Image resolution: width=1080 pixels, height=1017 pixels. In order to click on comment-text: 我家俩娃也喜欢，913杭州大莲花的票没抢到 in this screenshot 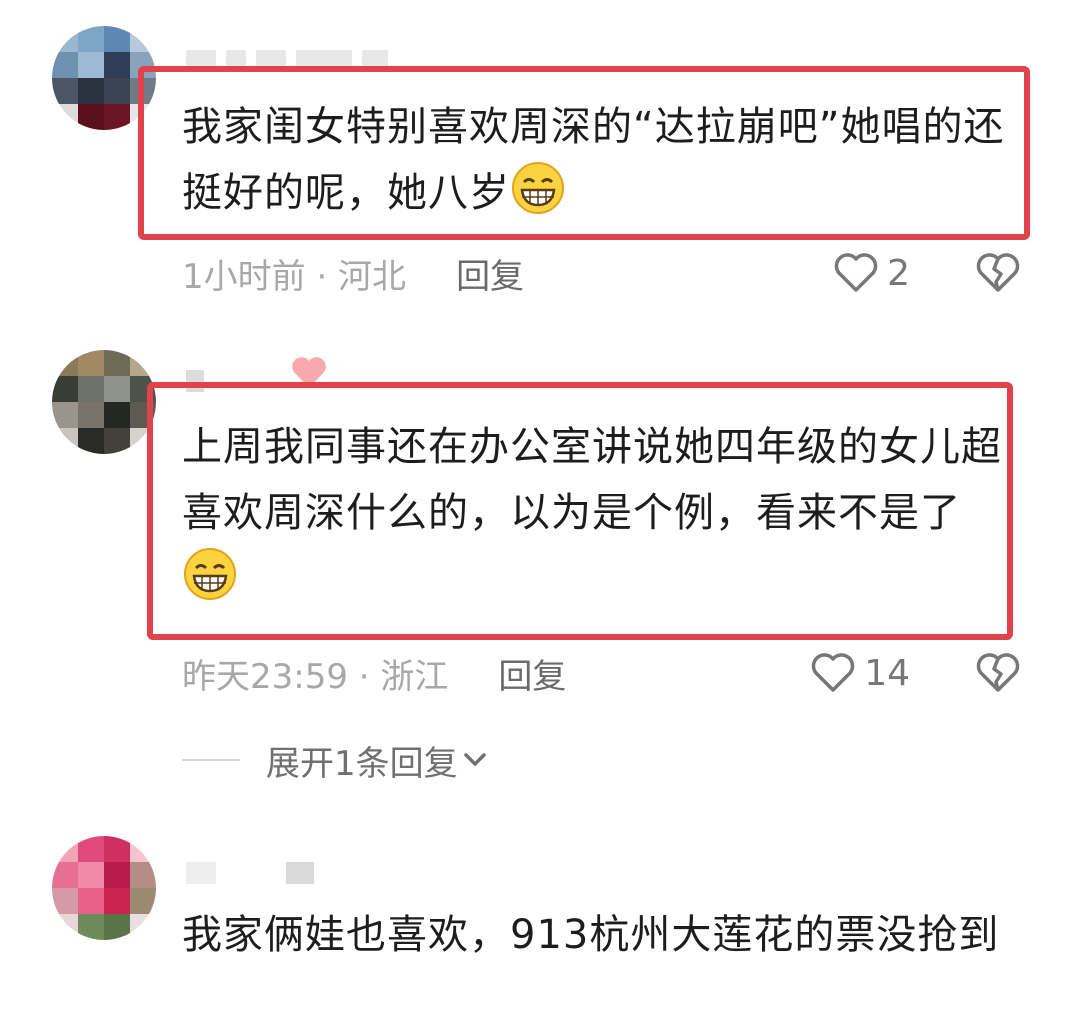, I will do `click(591, 935)`.